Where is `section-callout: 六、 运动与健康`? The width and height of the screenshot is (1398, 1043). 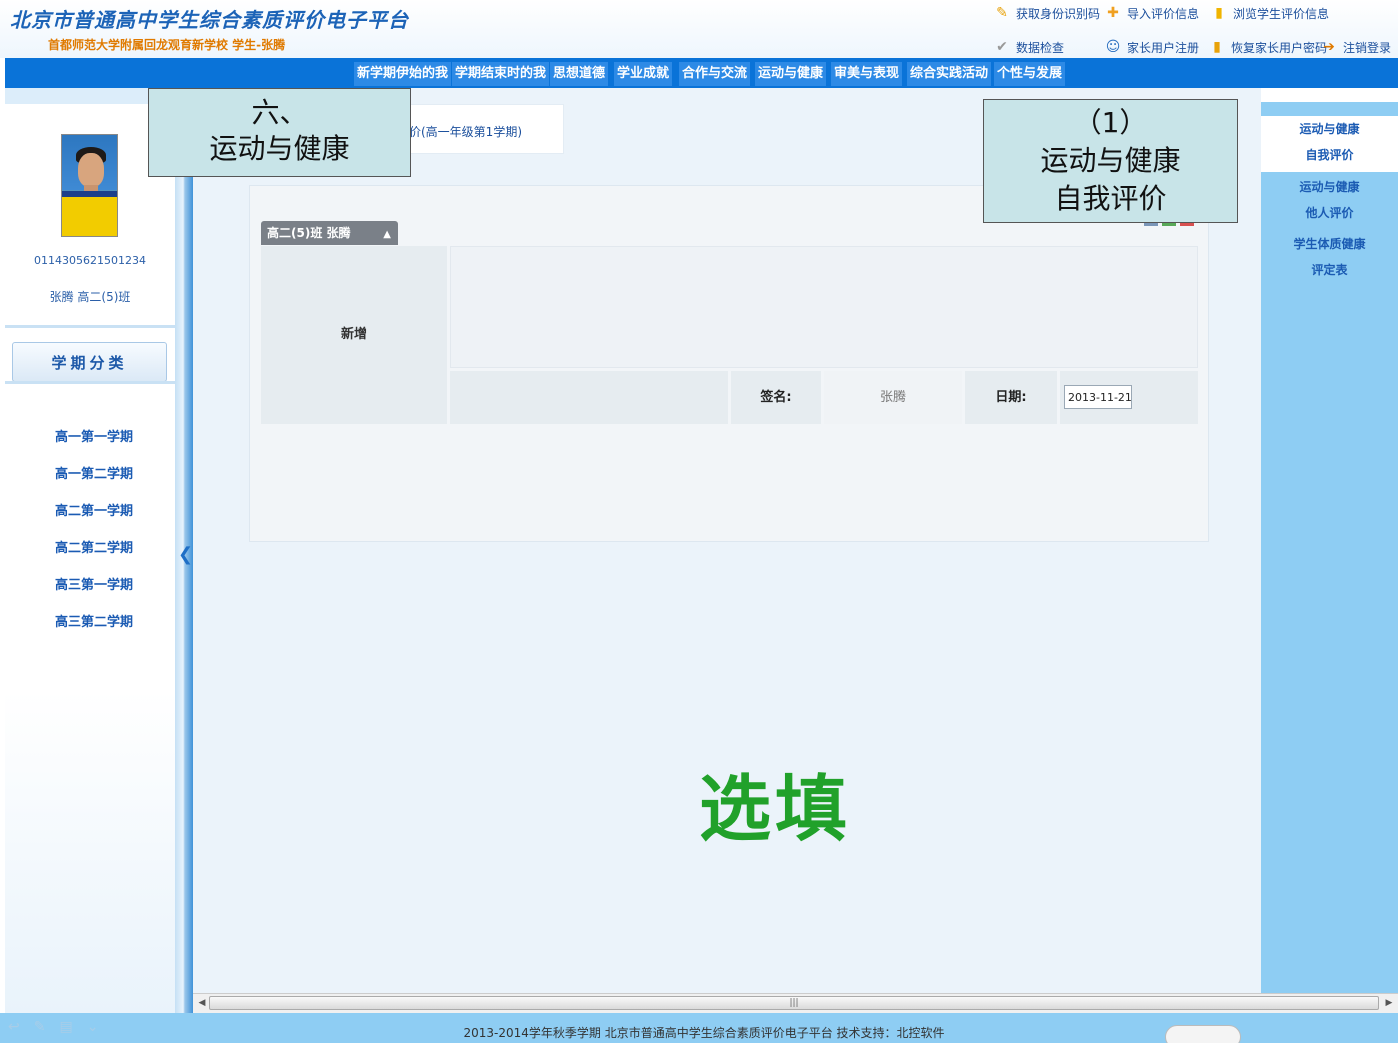 section-callout: 六、 运动与健康 is located at coordinates (279, 132).